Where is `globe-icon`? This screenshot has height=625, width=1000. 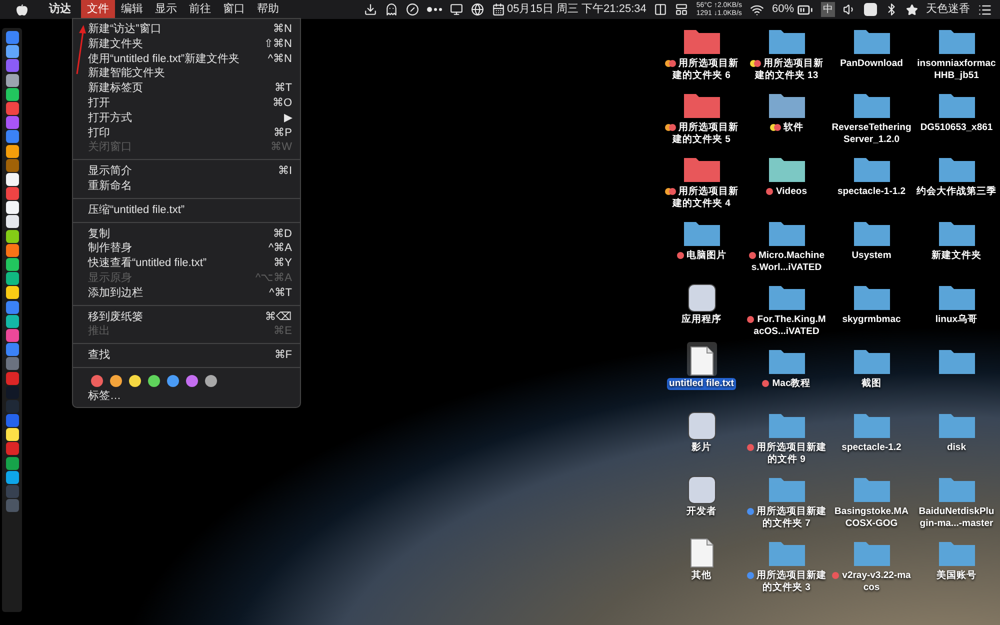 globe-icon is located at coordinates (477, 9).